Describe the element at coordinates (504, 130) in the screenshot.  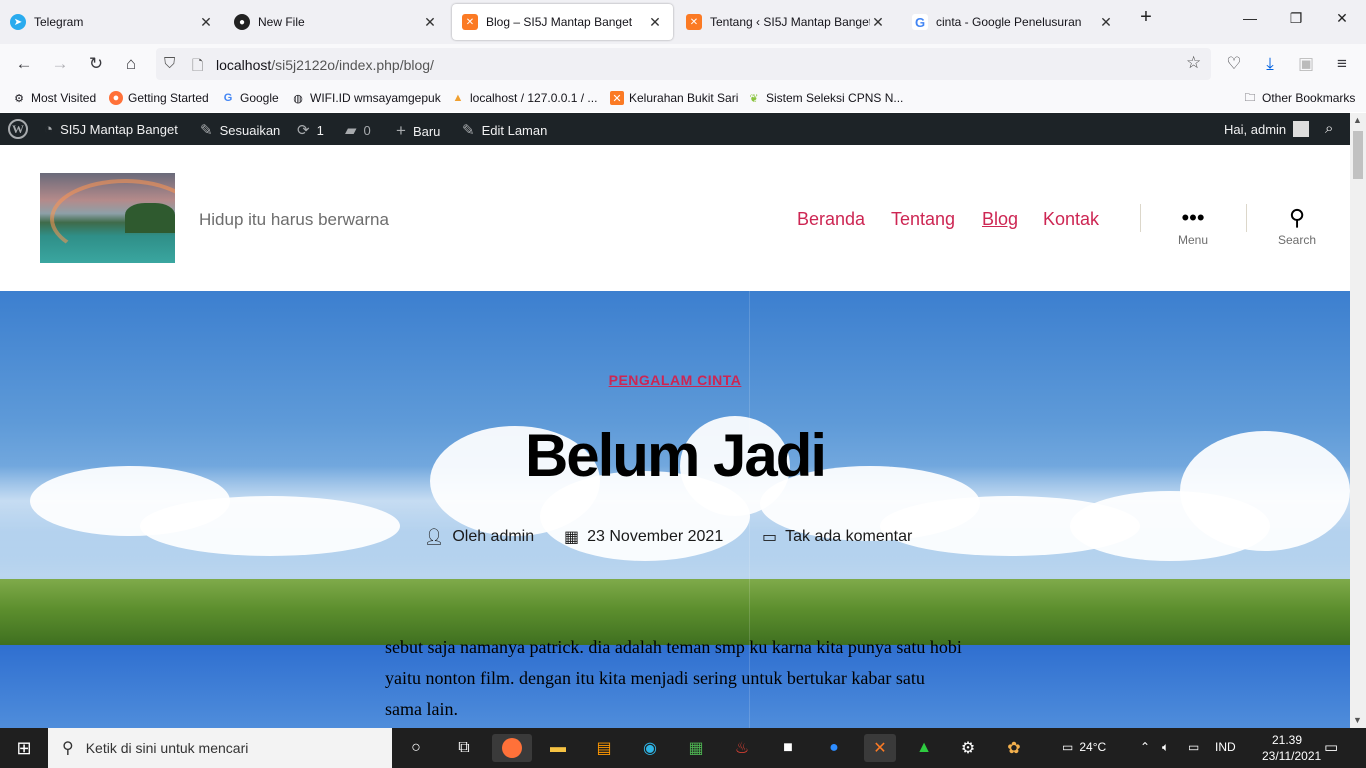
I see `admin-edit-page: ✎ Edit Laman` at that location.